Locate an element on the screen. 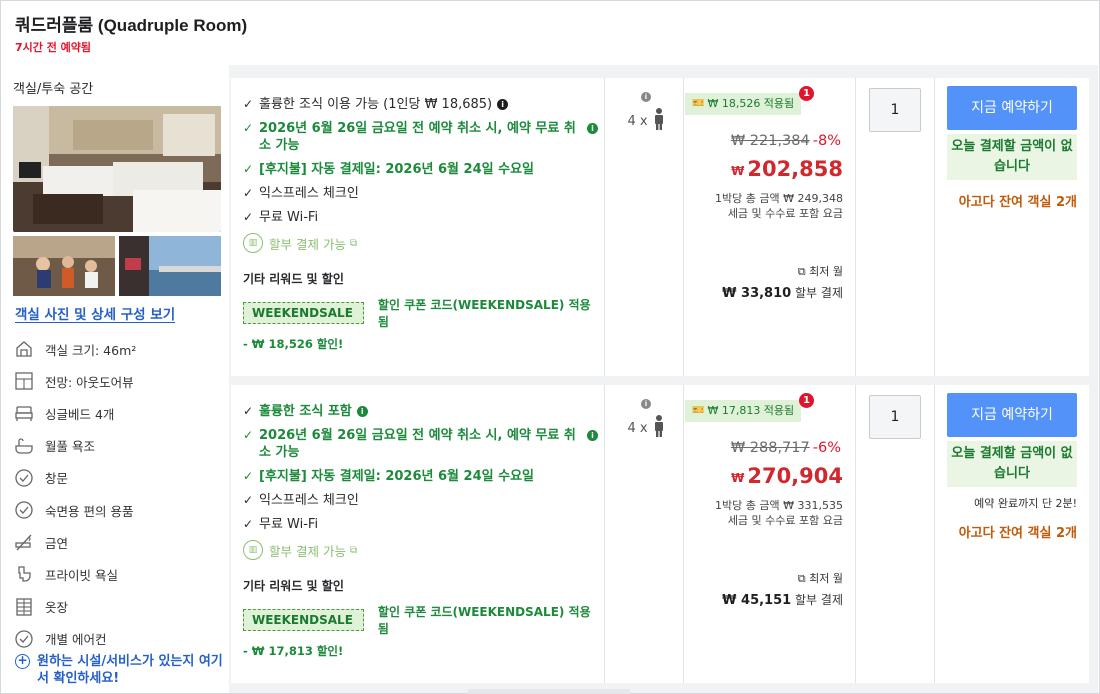  strikethrough-price: ₩ 288,717 is located at coordinates (770, 448).